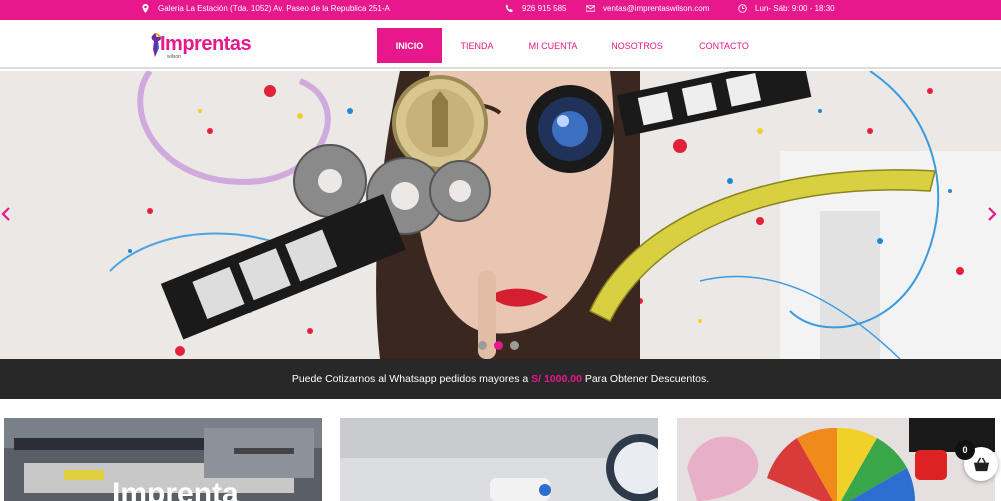 The image size is (1001, 501). Describe the element at coordinates (637, 45) in the screenshot. I see `nav-nosotros: NOSOTROS` at that location.